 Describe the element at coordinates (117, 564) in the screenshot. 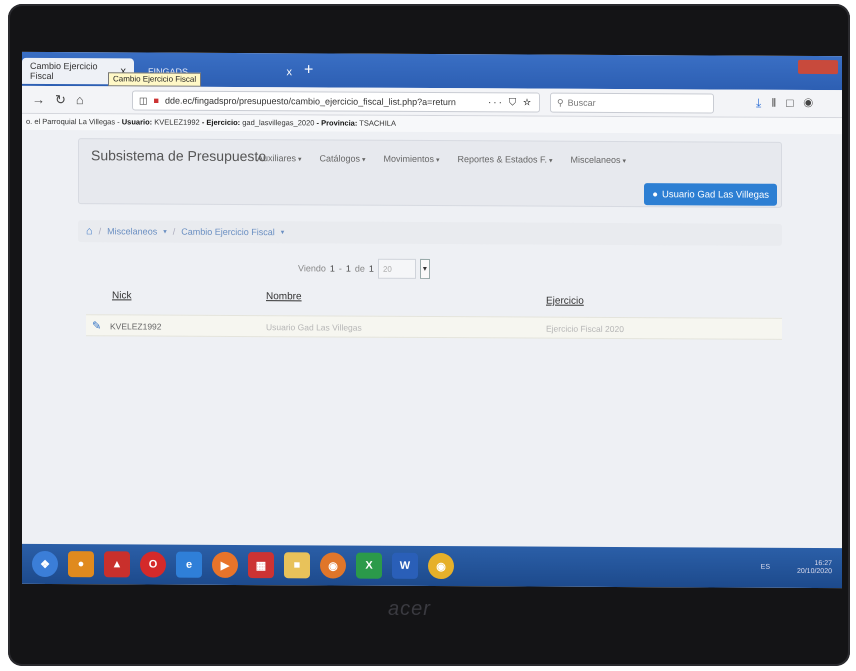

I see `pdf-icon: ▲` at that location.